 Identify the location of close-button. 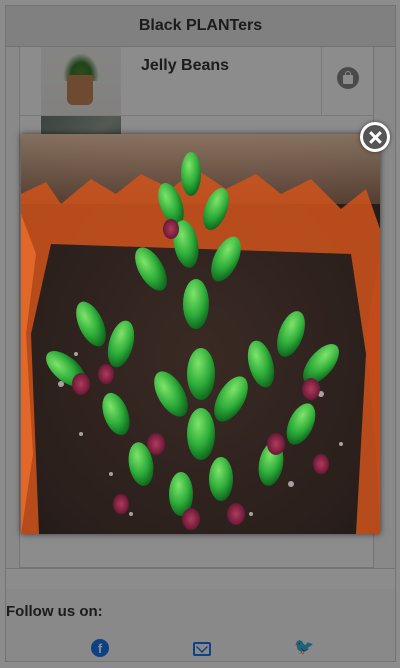
(375, 137).